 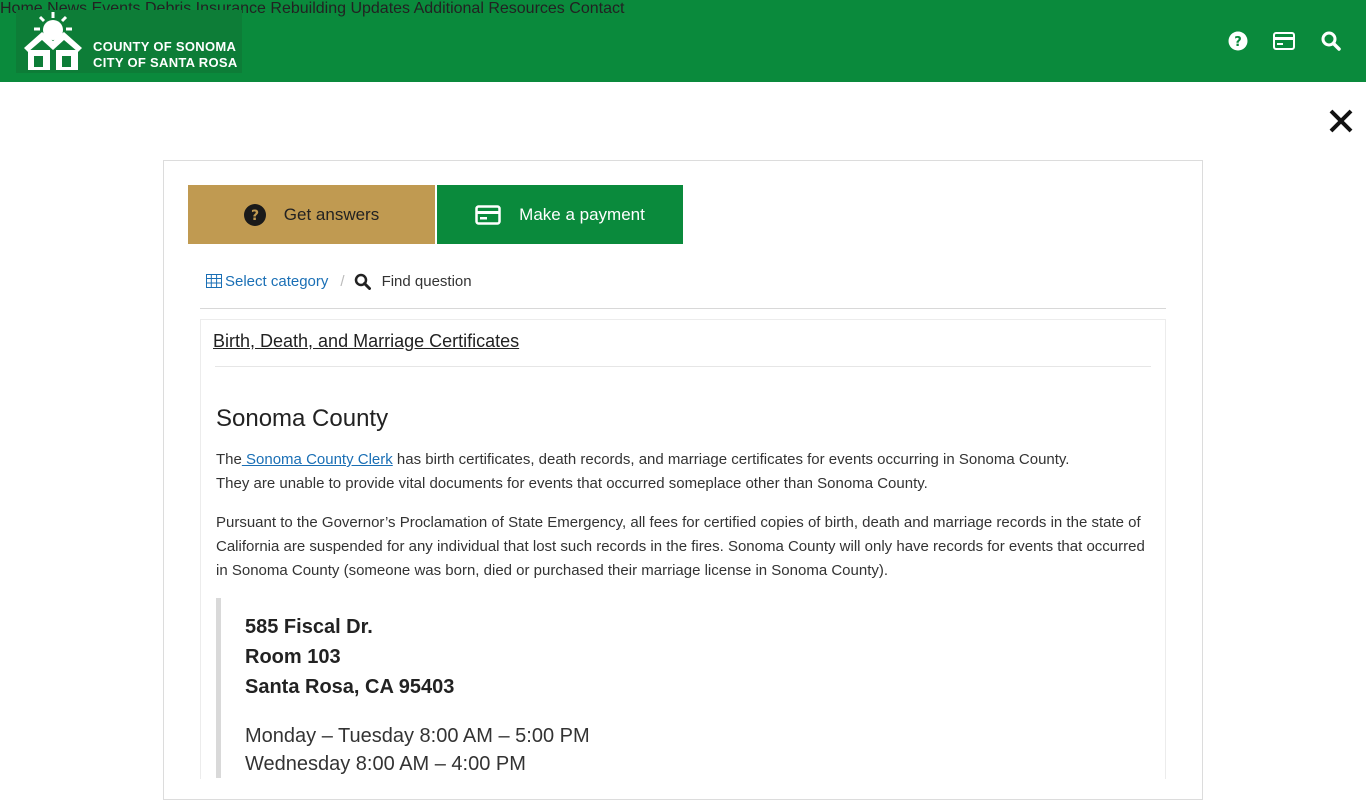 What do you see at coordinates (596, 8) in the screenshot?
I see `nav-contact: Contact` at bounding box center [596, 8].